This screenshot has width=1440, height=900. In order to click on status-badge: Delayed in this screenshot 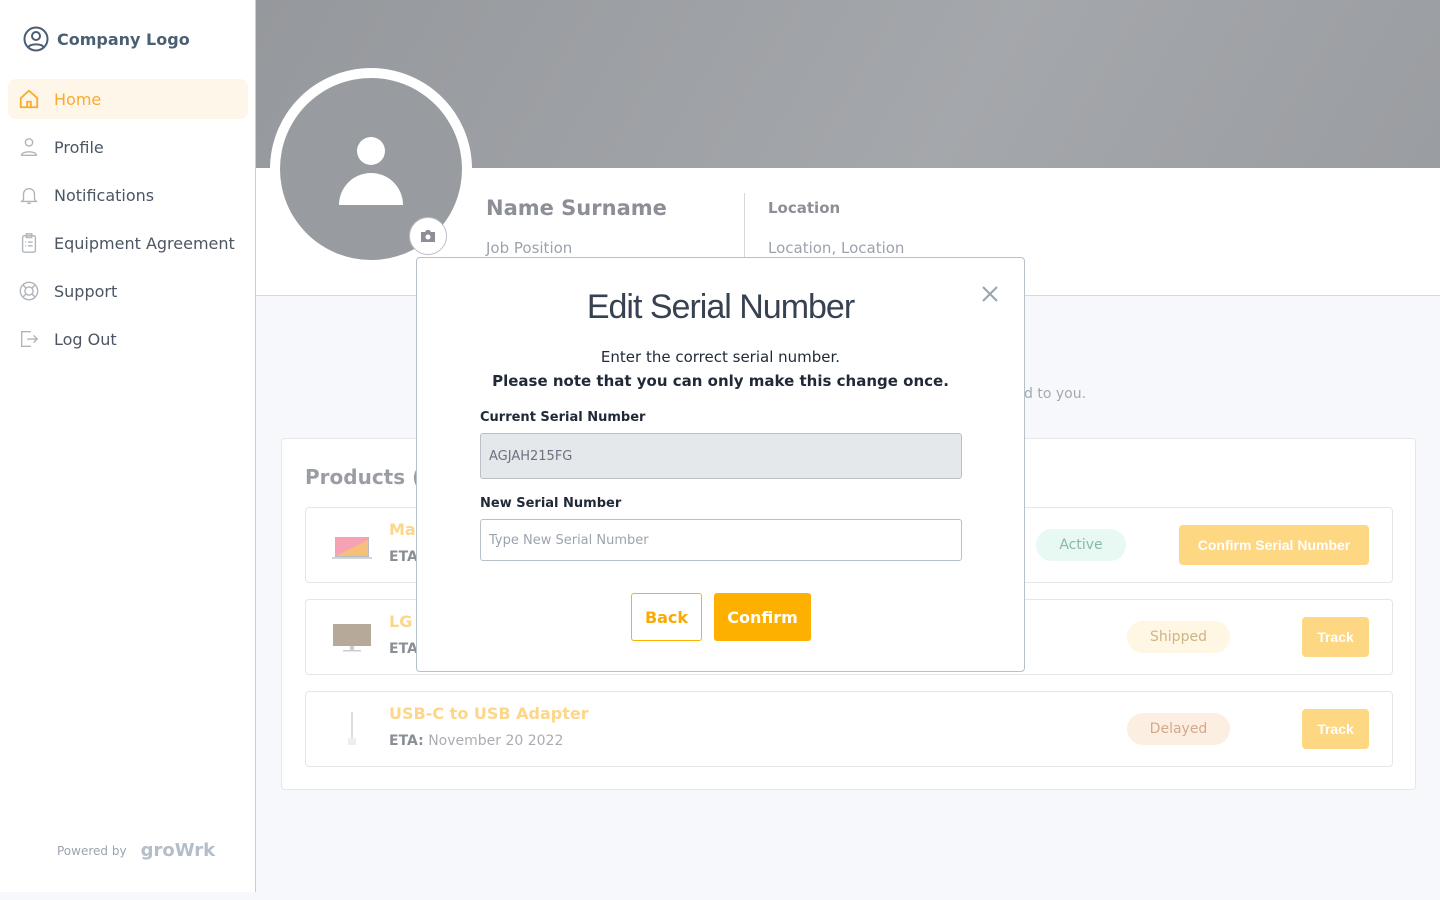, I will do `click(1178, 729)`.